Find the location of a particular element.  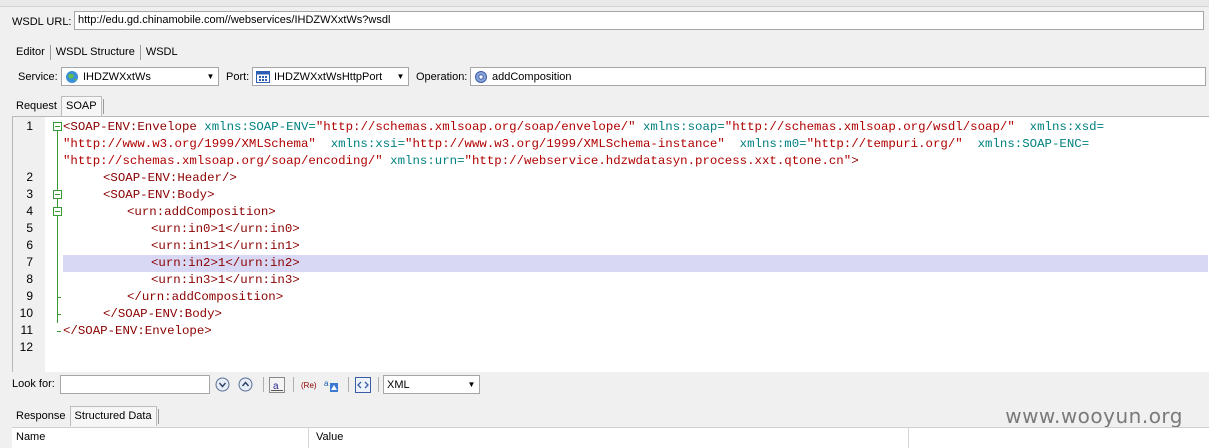

service-label: Service: is located at coordinates (38, 77).